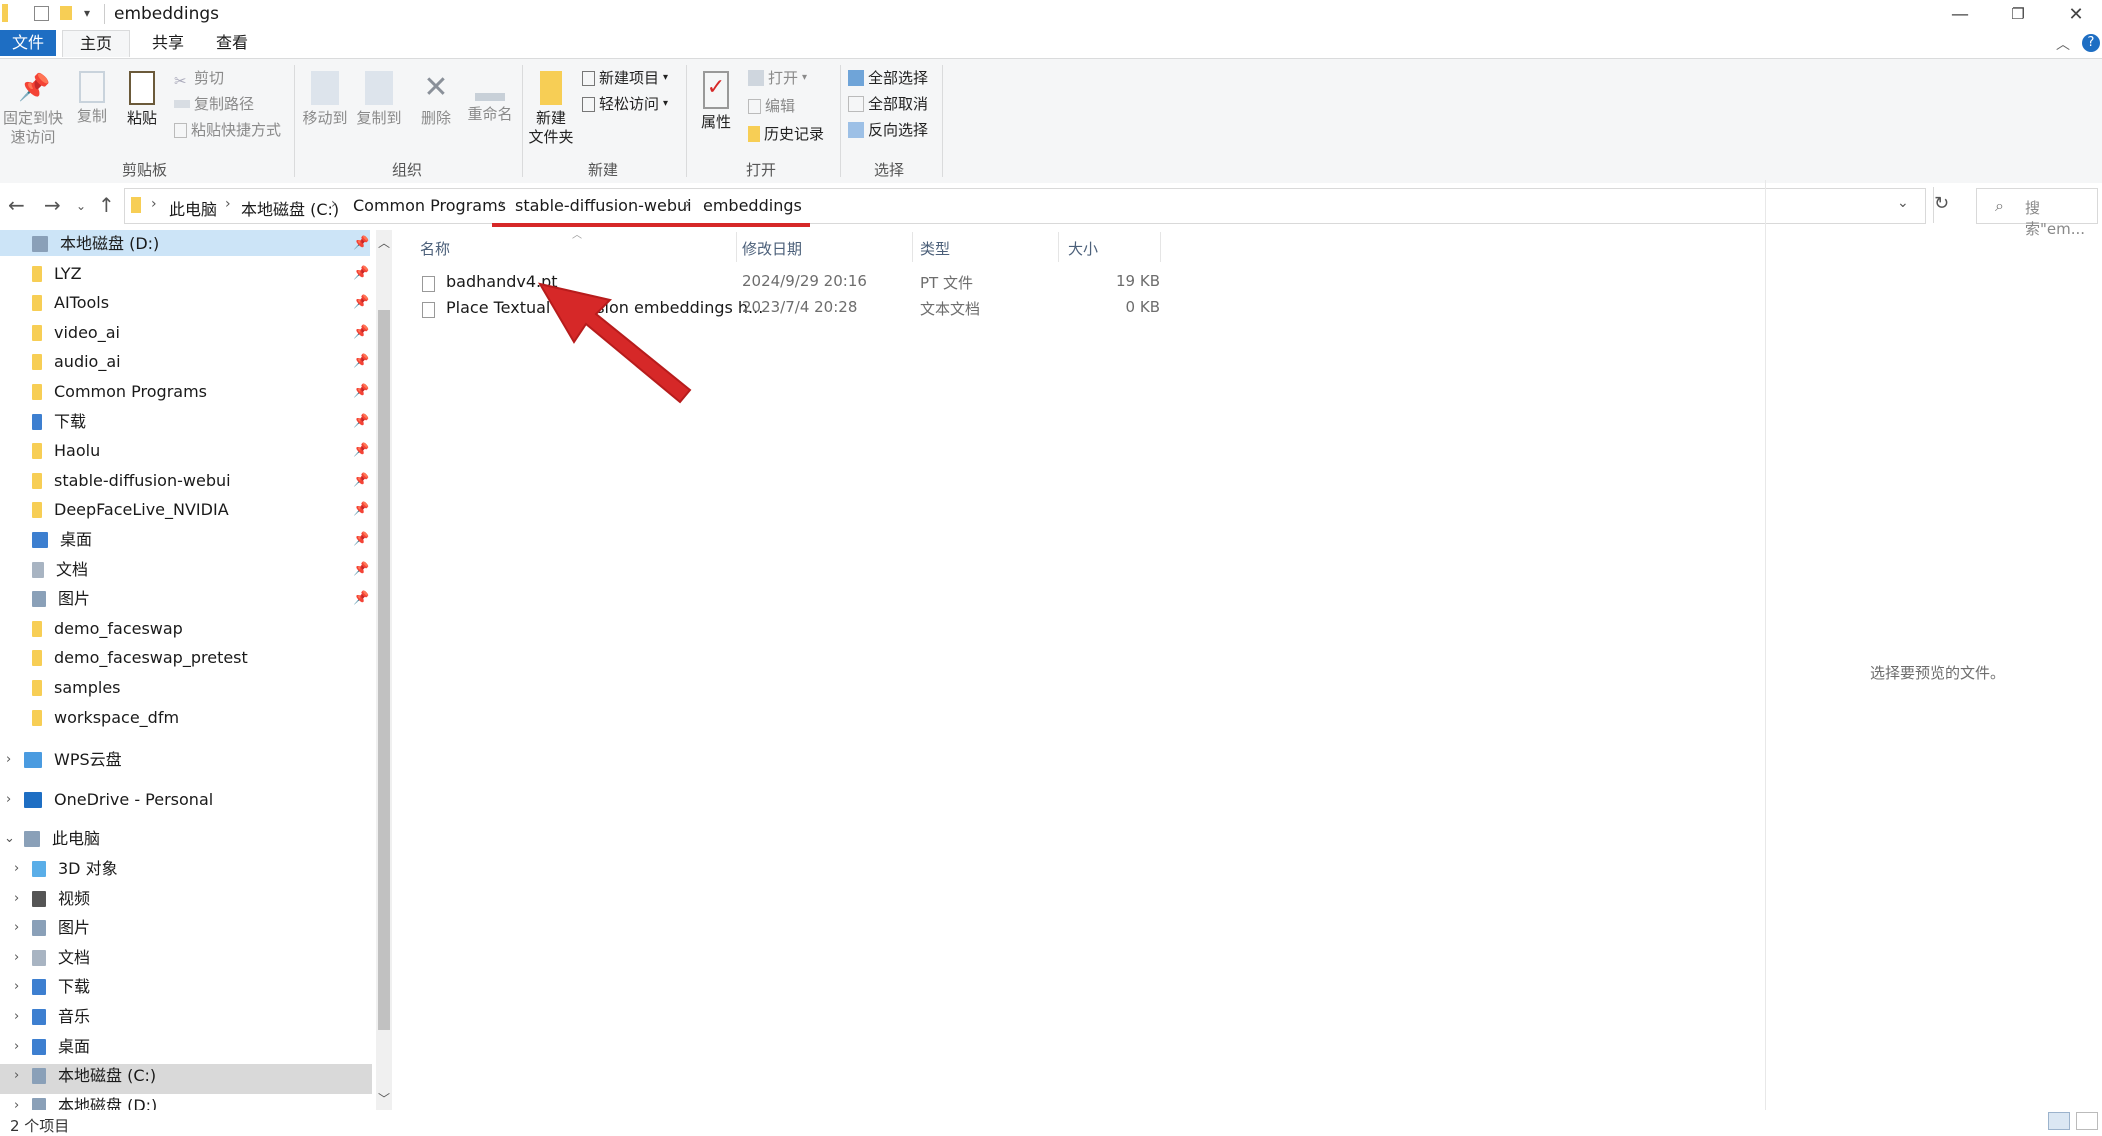 This screenshot has height=1136, width=2102. What do you see at coordinates (76, 688) in the screenshot?
I see `nav-item-quick-access: samples` at bounding box center [76, 688].